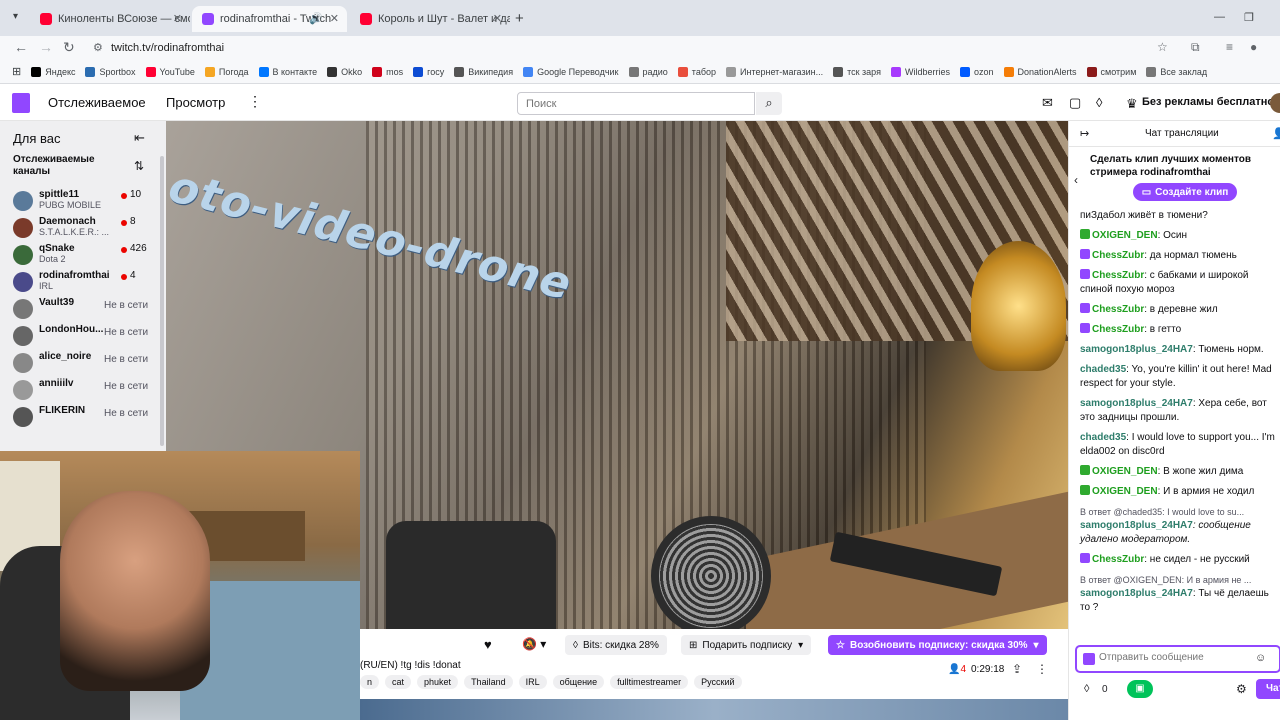  Describe the element at coordinates (1229, 47) in the screenshot. I see `downloads-icon: ≡` at that location.